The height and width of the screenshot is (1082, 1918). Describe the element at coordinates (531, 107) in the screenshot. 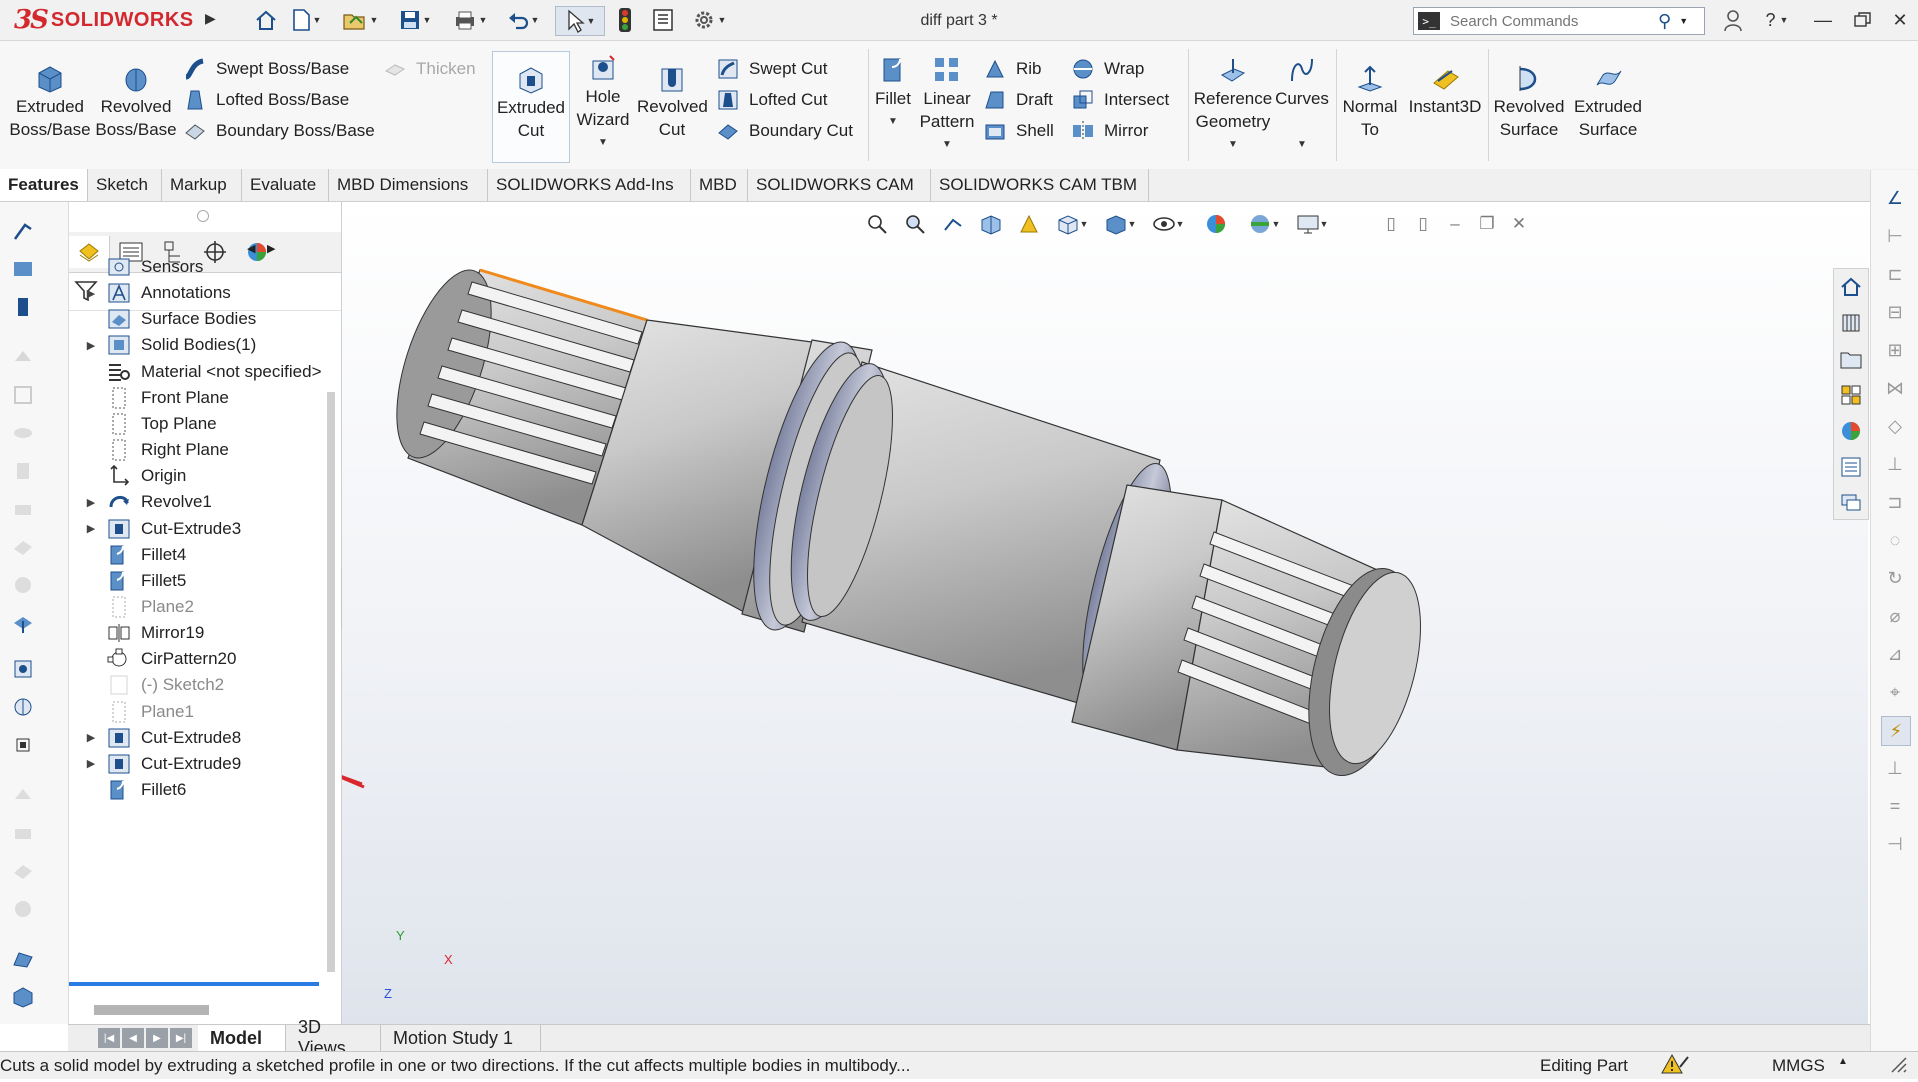

I see `extruded-cut-button: Extruded Cut` at that location.